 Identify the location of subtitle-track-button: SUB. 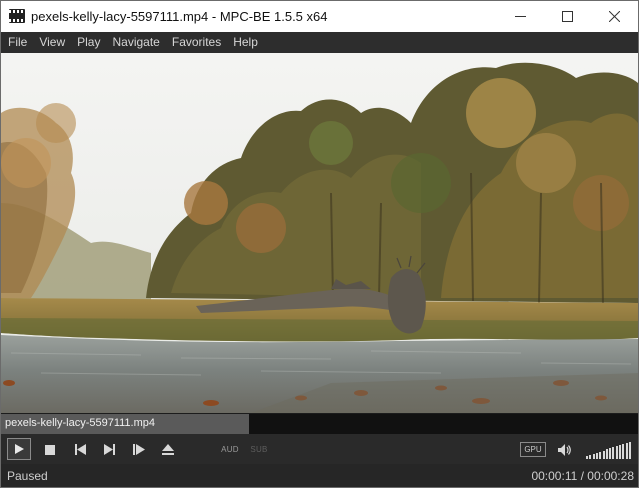
(259, 449).